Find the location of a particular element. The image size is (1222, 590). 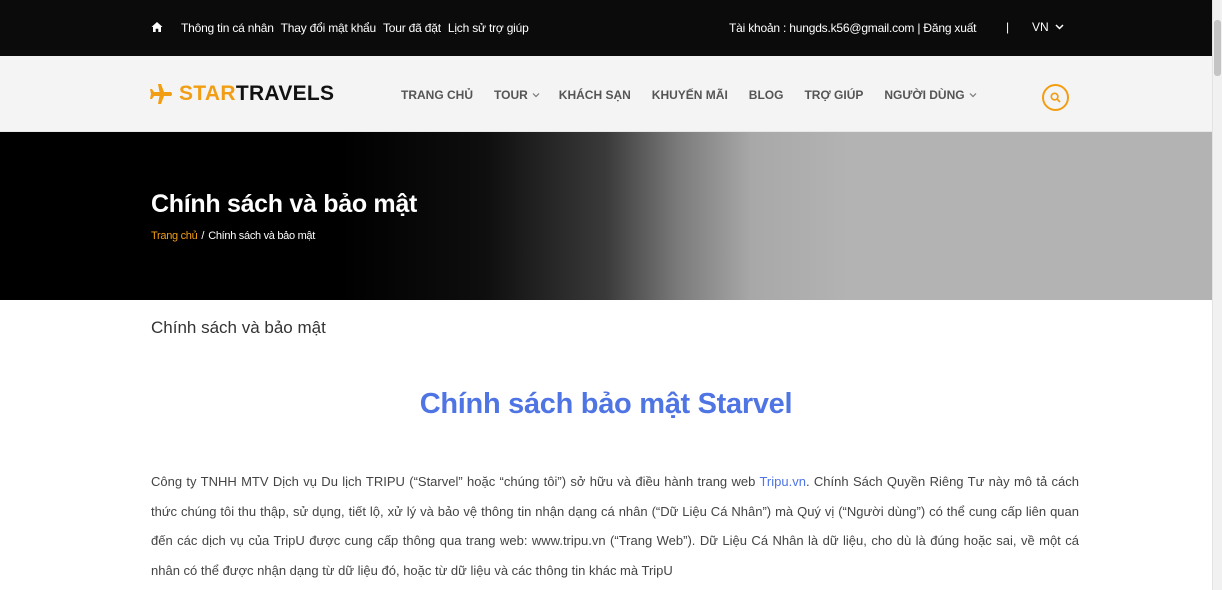

site-logo: STARTRAVELS is located at coordinates (241, 94).